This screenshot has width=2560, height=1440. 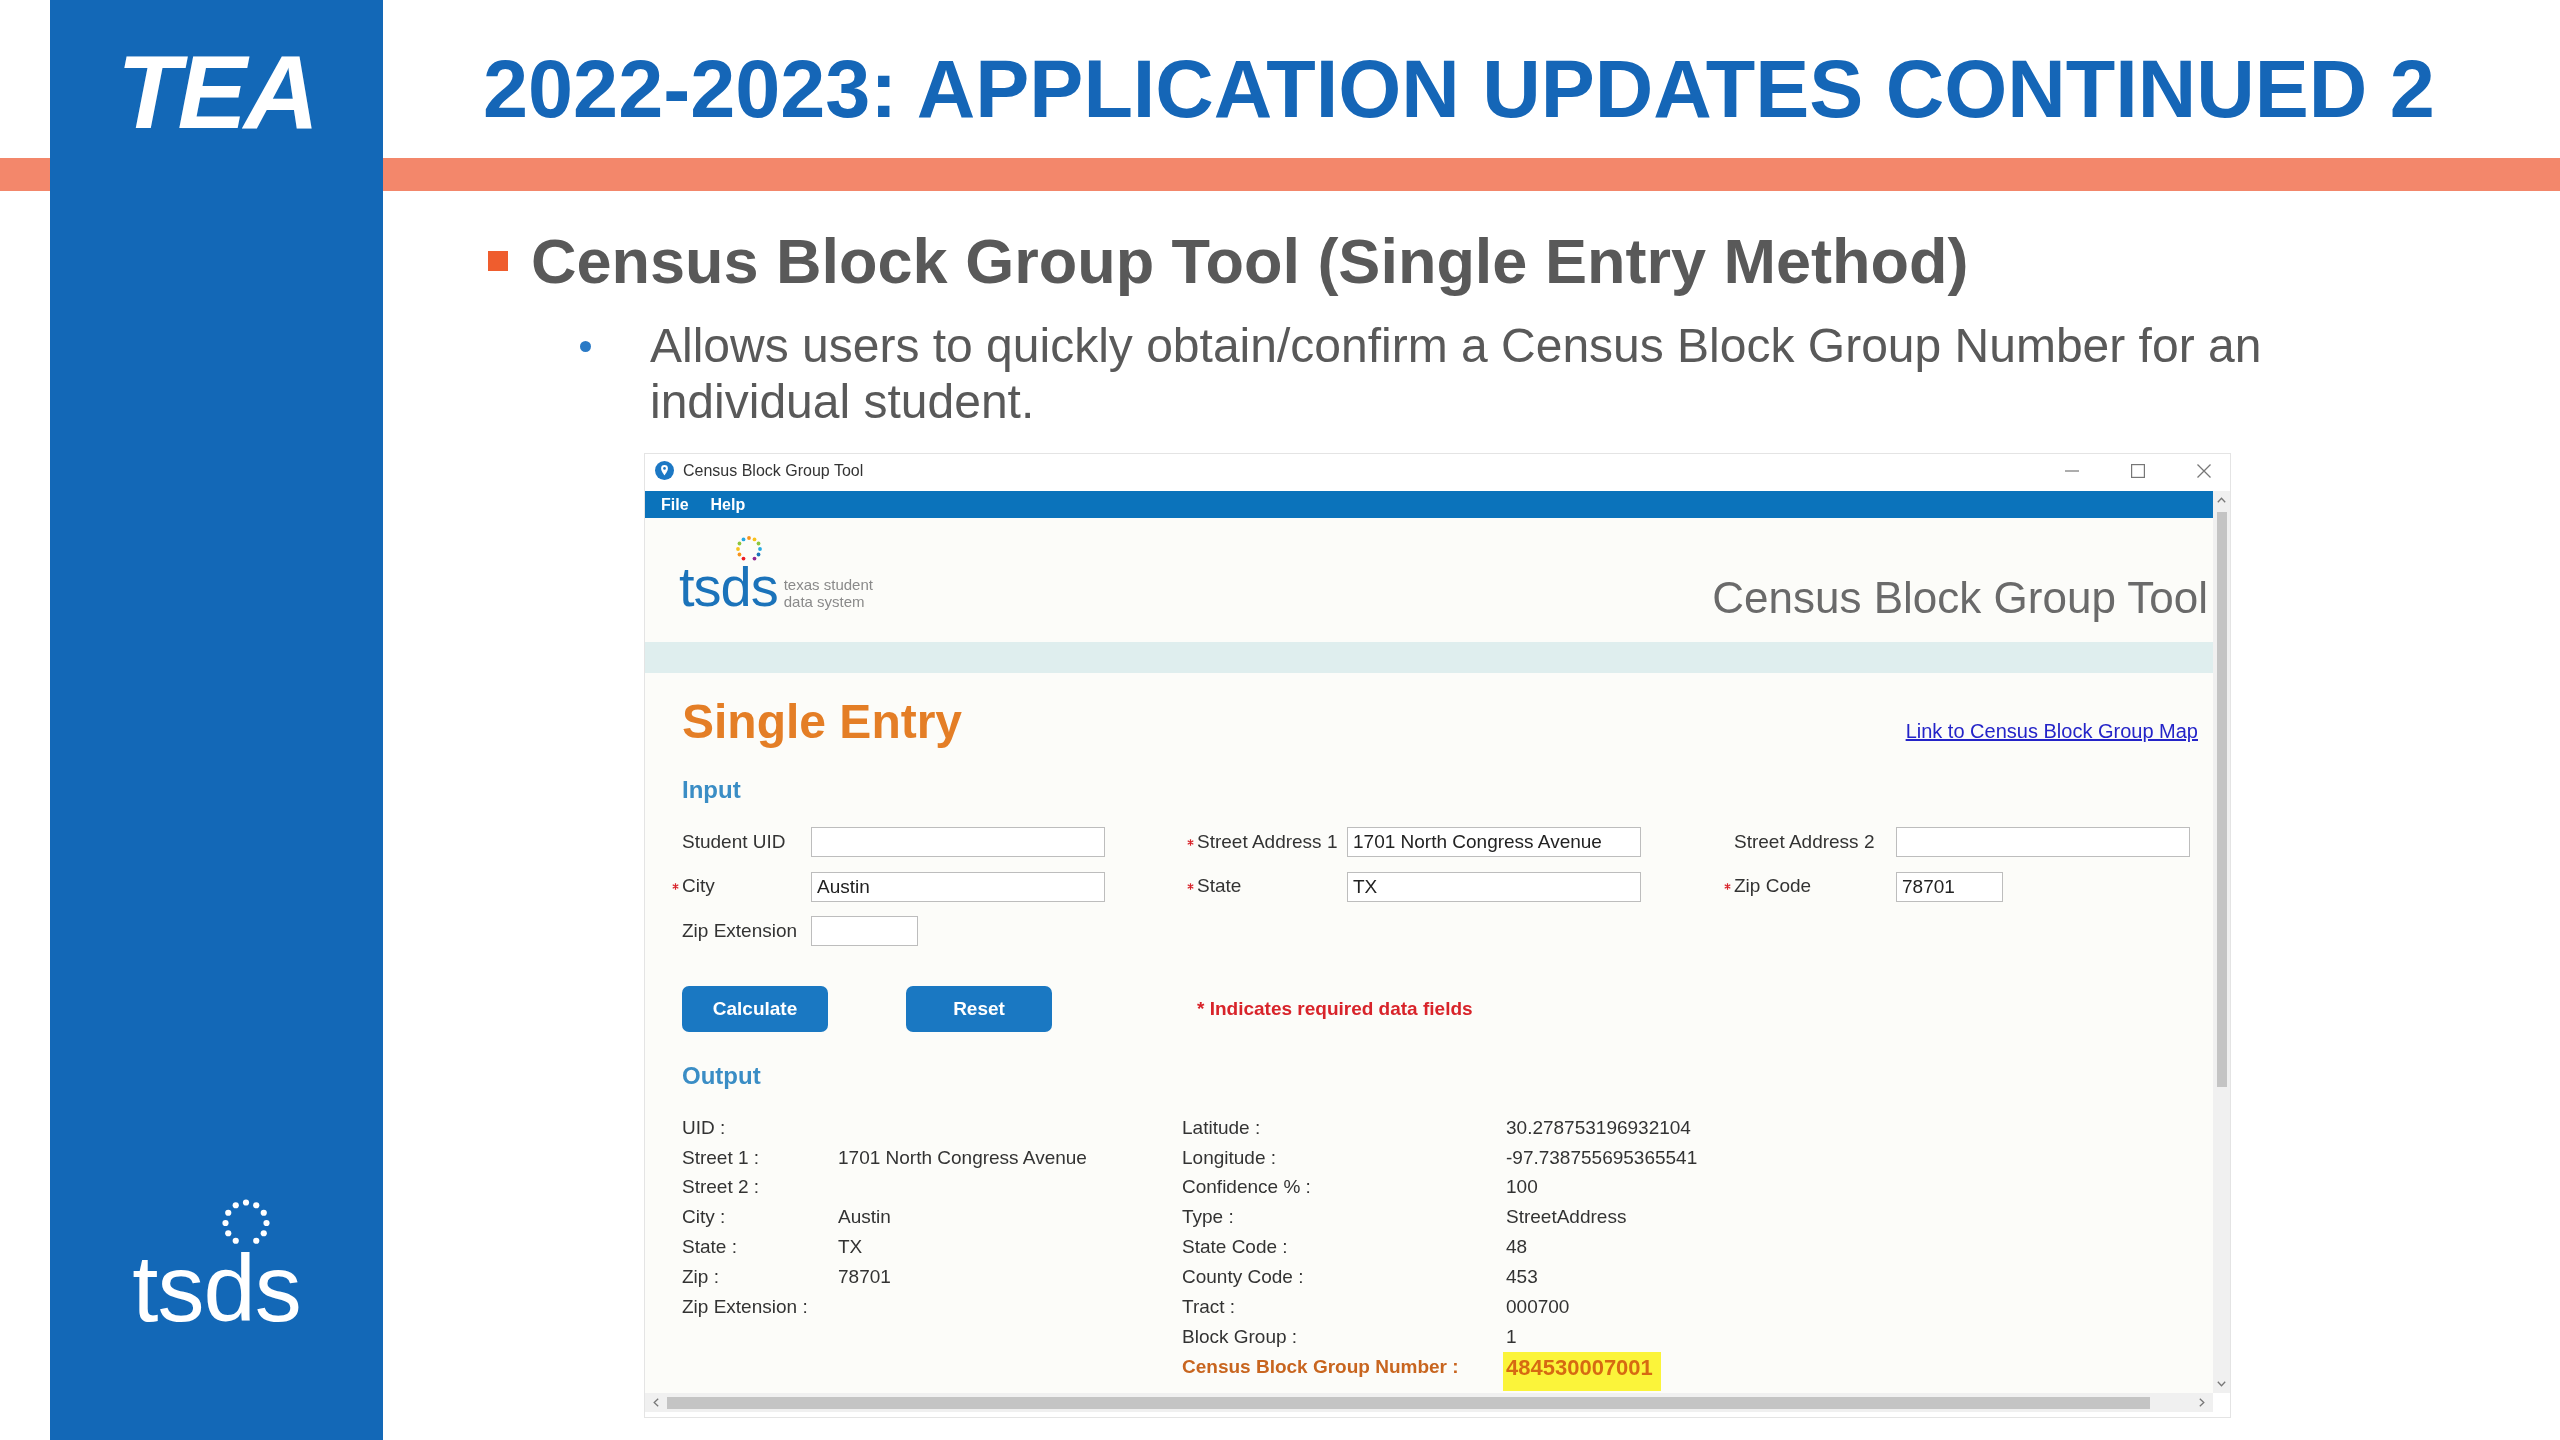 What do you see at coordinates (1250, 261) in the screenshot?
I see `bullet-heading: Census Block Group Tool (Single Entry Method)` at bounding box center [1250, 261].